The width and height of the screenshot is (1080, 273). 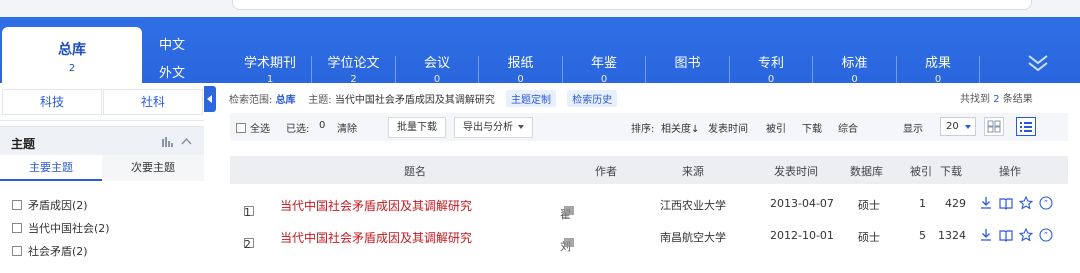 What do you see at coordinates (643, 129) in the screenshot?
I see `sort-label: 排序:` at bounding box center [643, 129].